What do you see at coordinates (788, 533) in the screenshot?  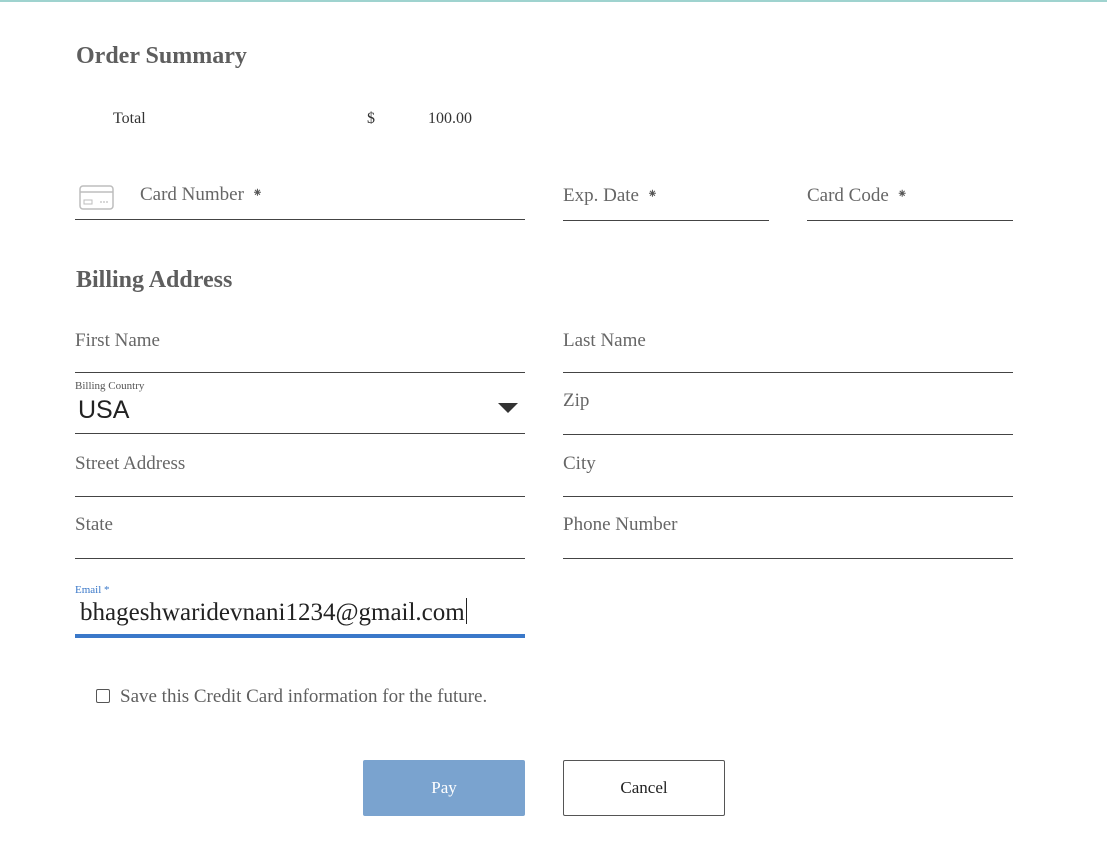 I see `phone-number-field: Phone Number` at bounding box center [788, 533].